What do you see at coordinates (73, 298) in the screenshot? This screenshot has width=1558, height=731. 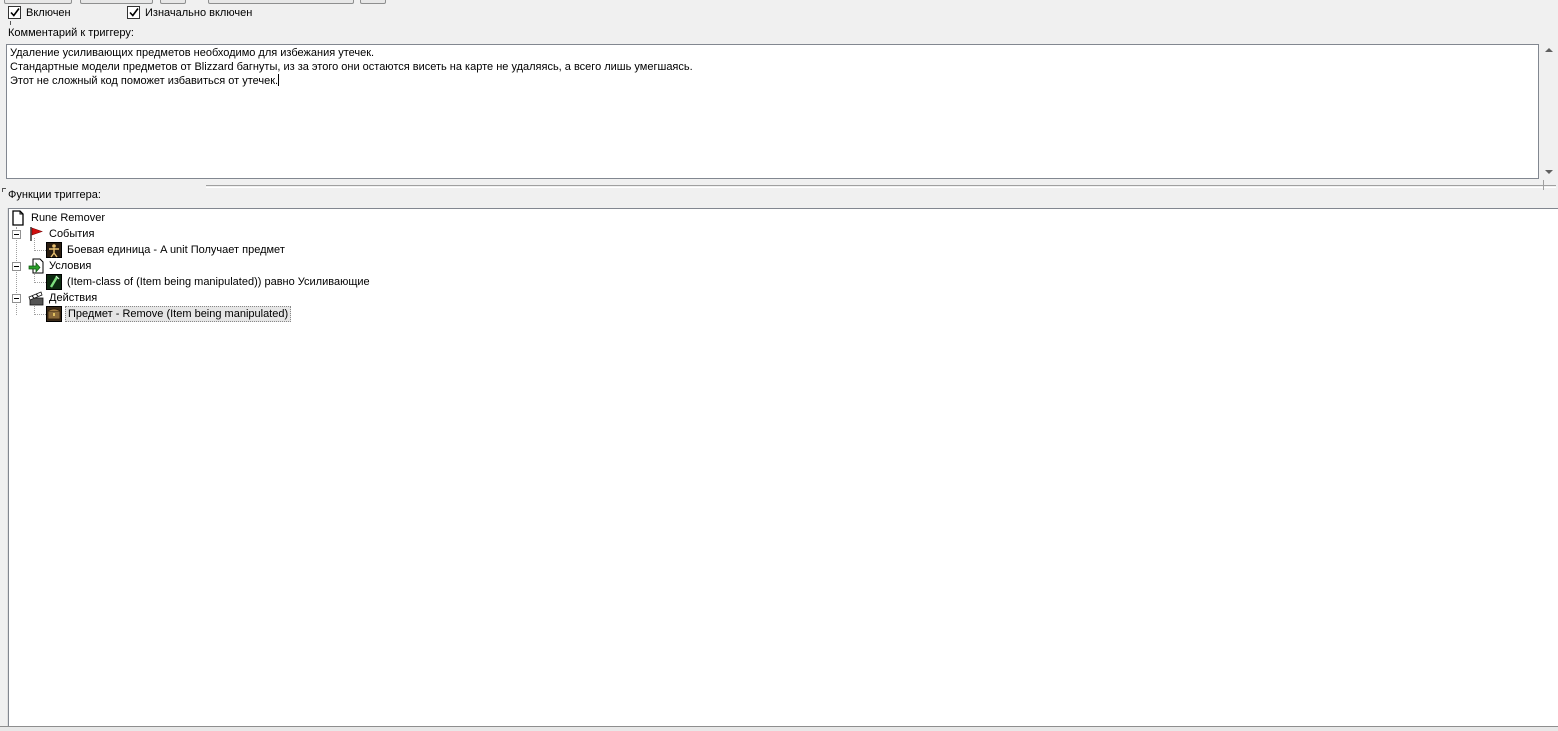 I see `actions-label: Действия` at bounding box center [73, 298].